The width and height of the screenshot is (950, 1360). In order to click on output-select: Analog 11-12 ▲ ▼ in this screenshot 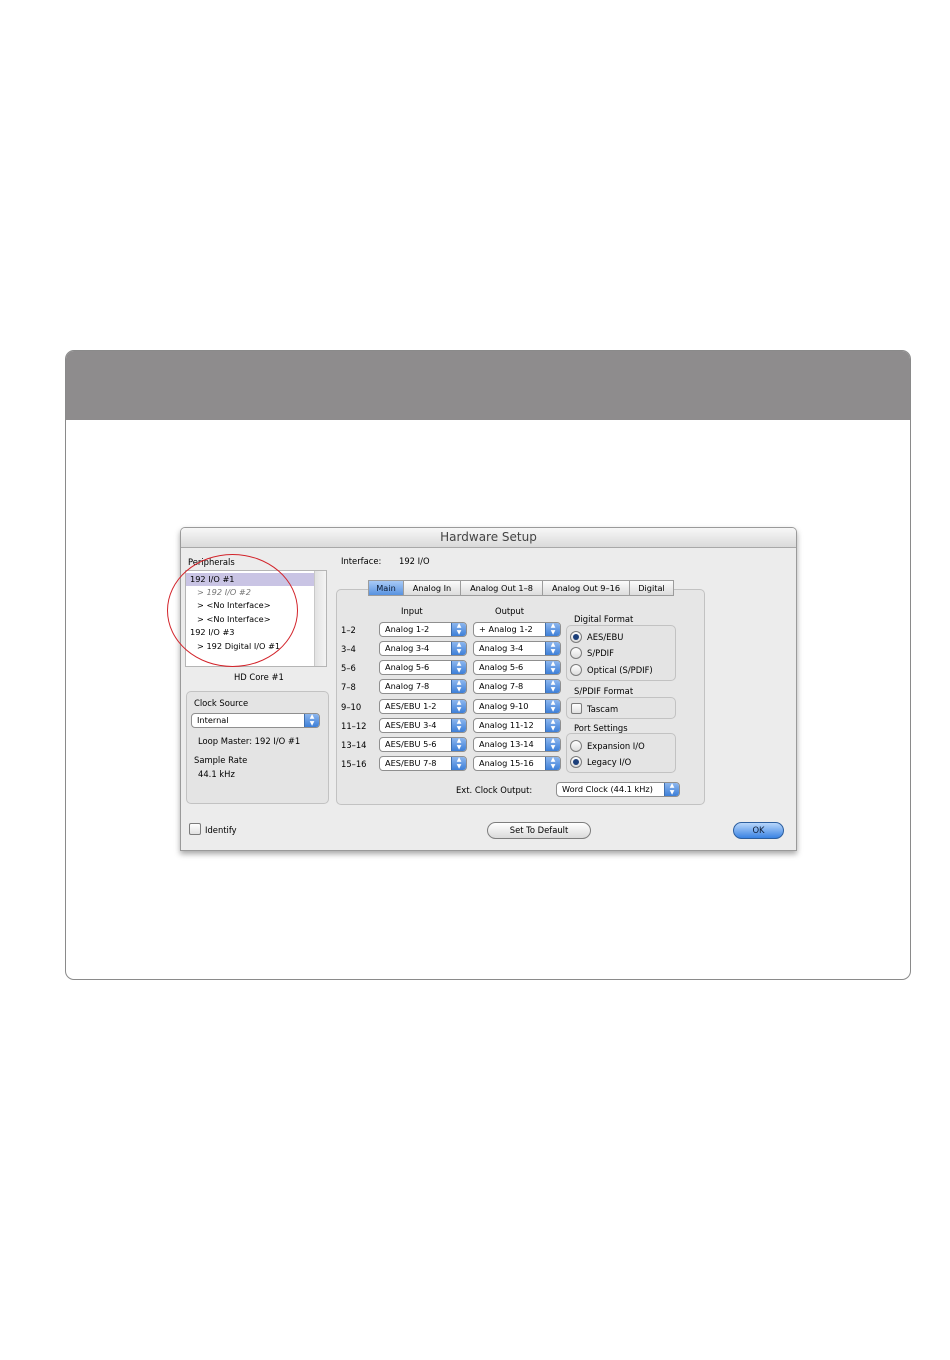, I will do `click(517, 725)`.